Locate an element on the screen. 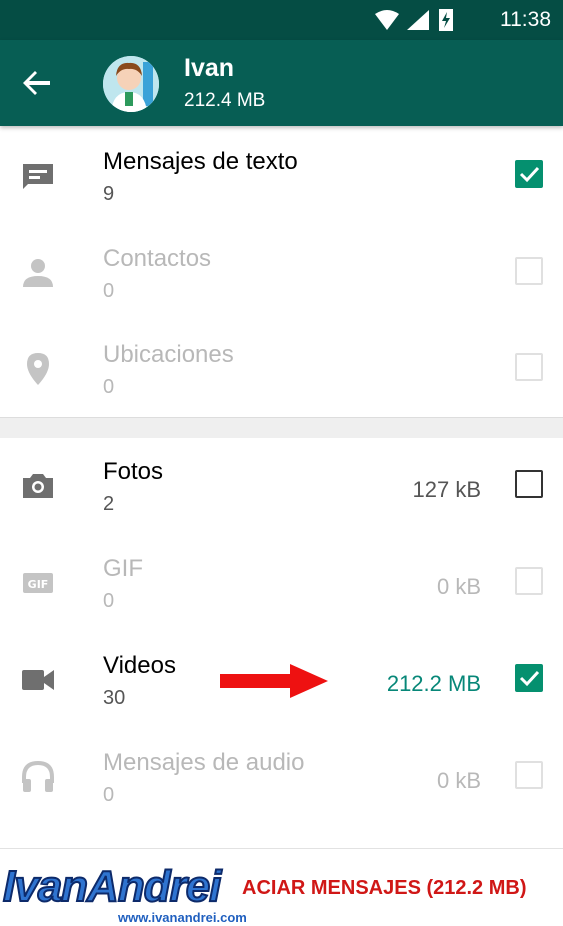 The height and width of the screenshot is (926, 563). row-label: Videos is located at coordinates (139, 665).